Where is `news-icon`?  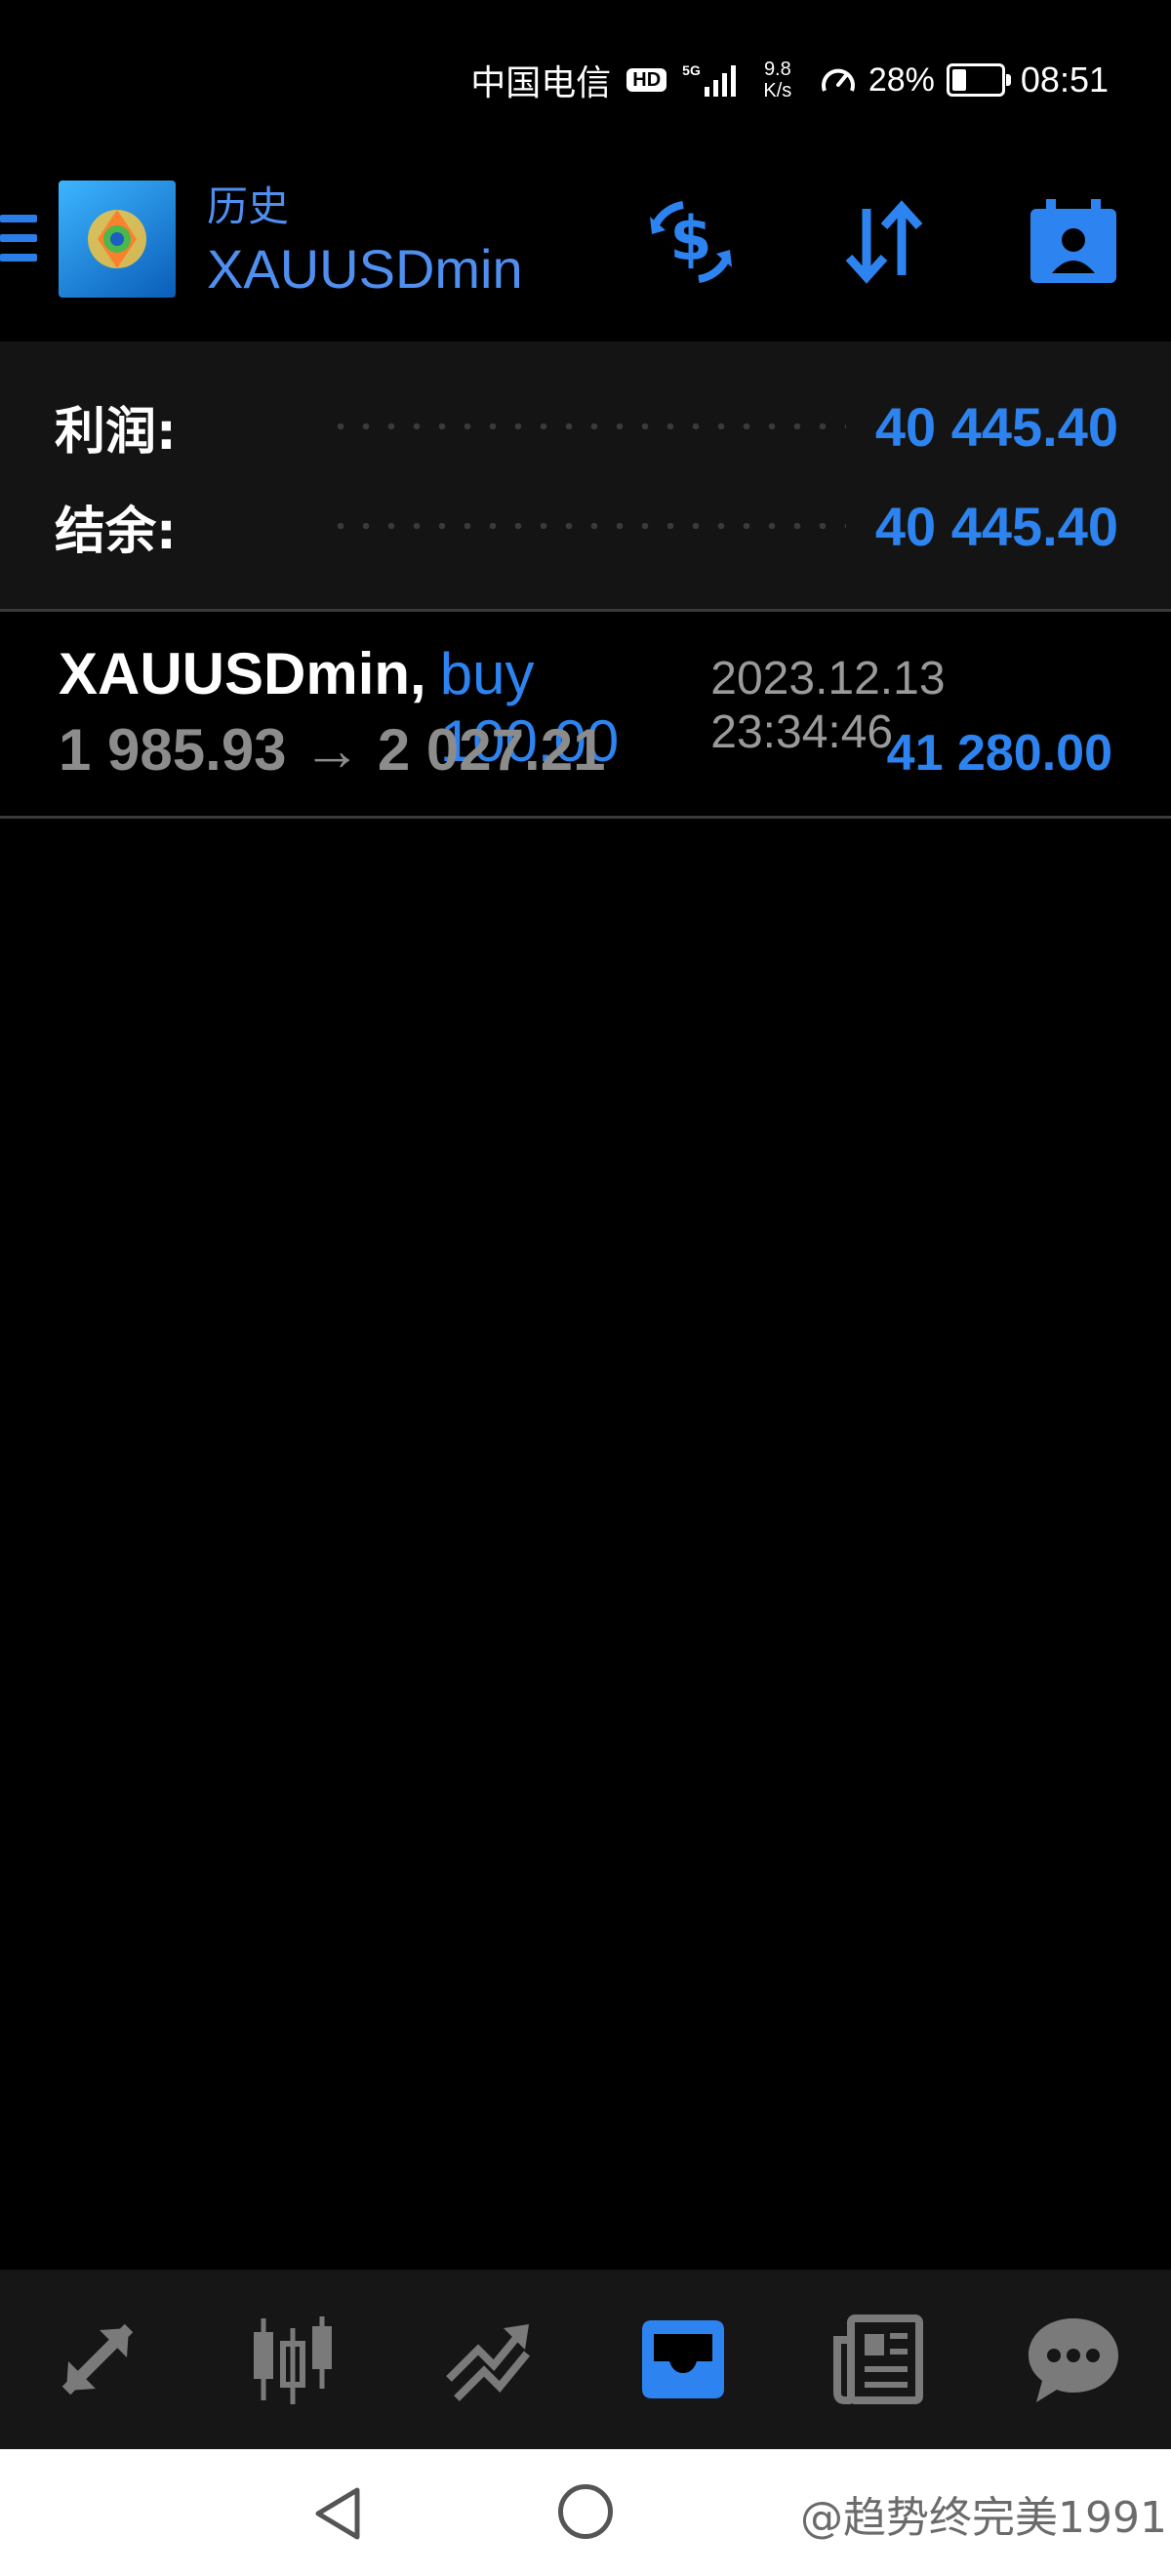
news-icon is located at coordinates (878, 2359).